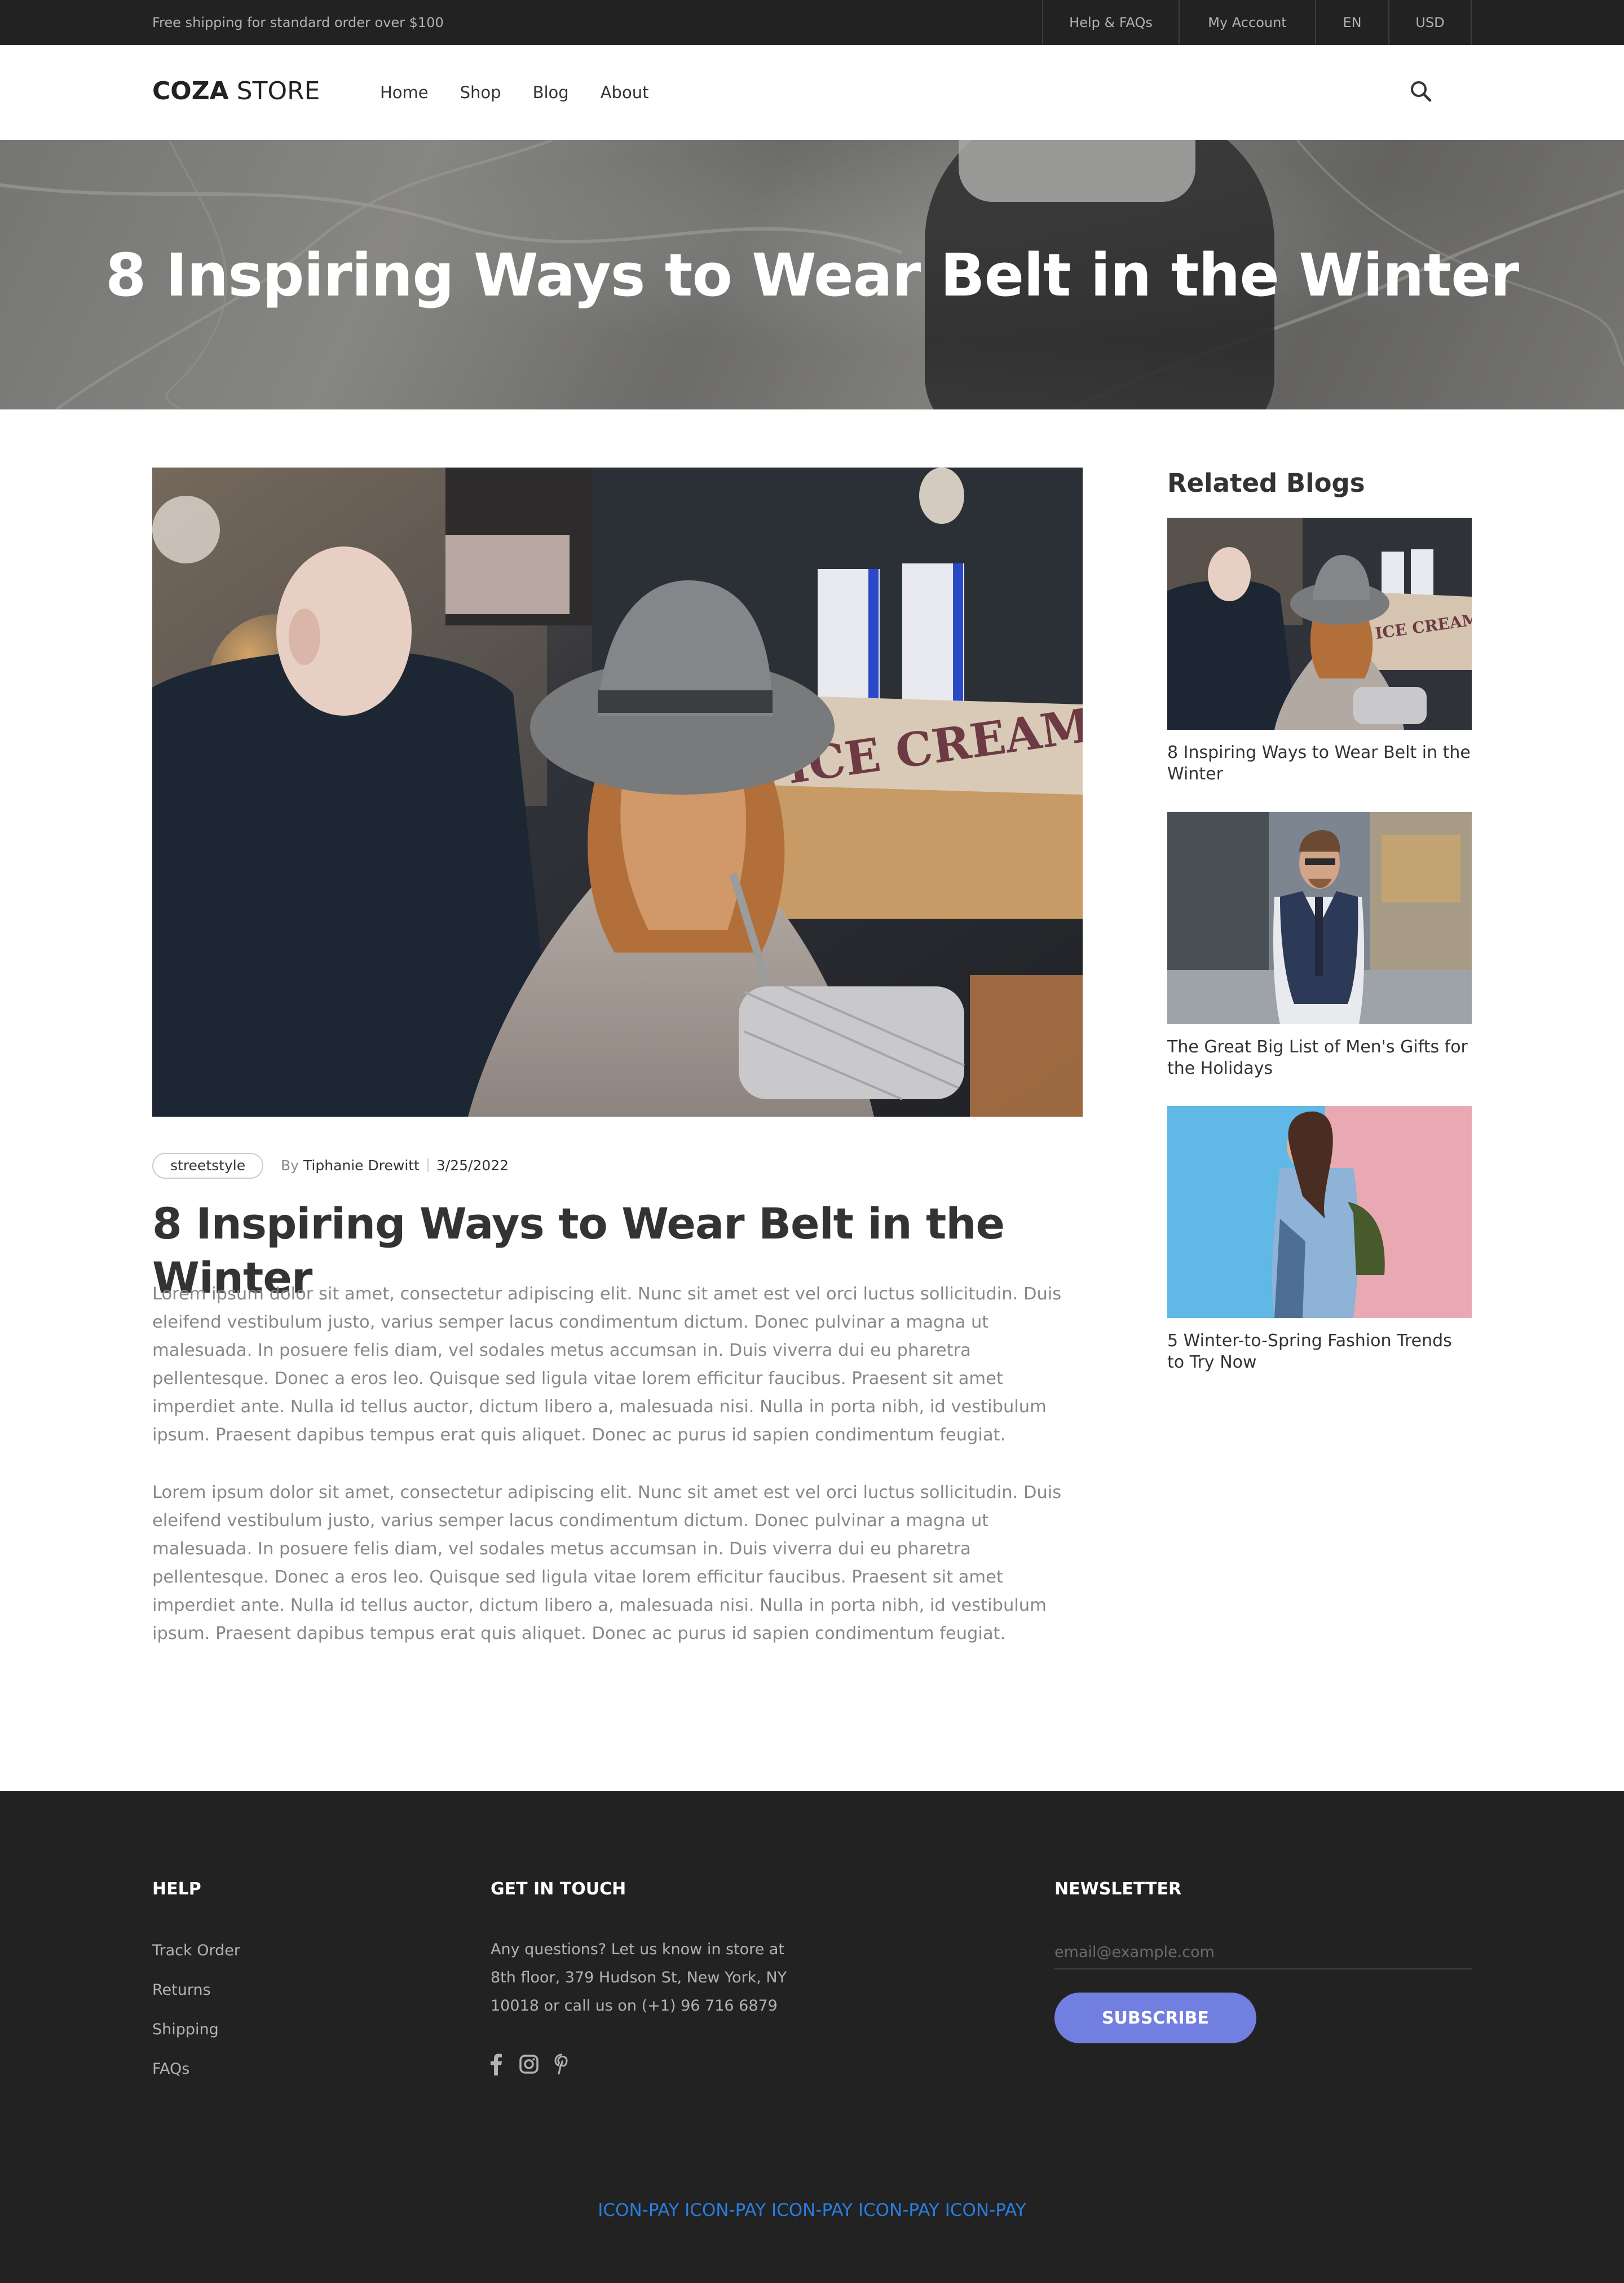 Image resolution: width=1624 pixels, height=2283 pixels. What do you see at coordinates (551, 93) in the screenshot?
I see `nav-blog: Blog` at bounding box center [551, 93].